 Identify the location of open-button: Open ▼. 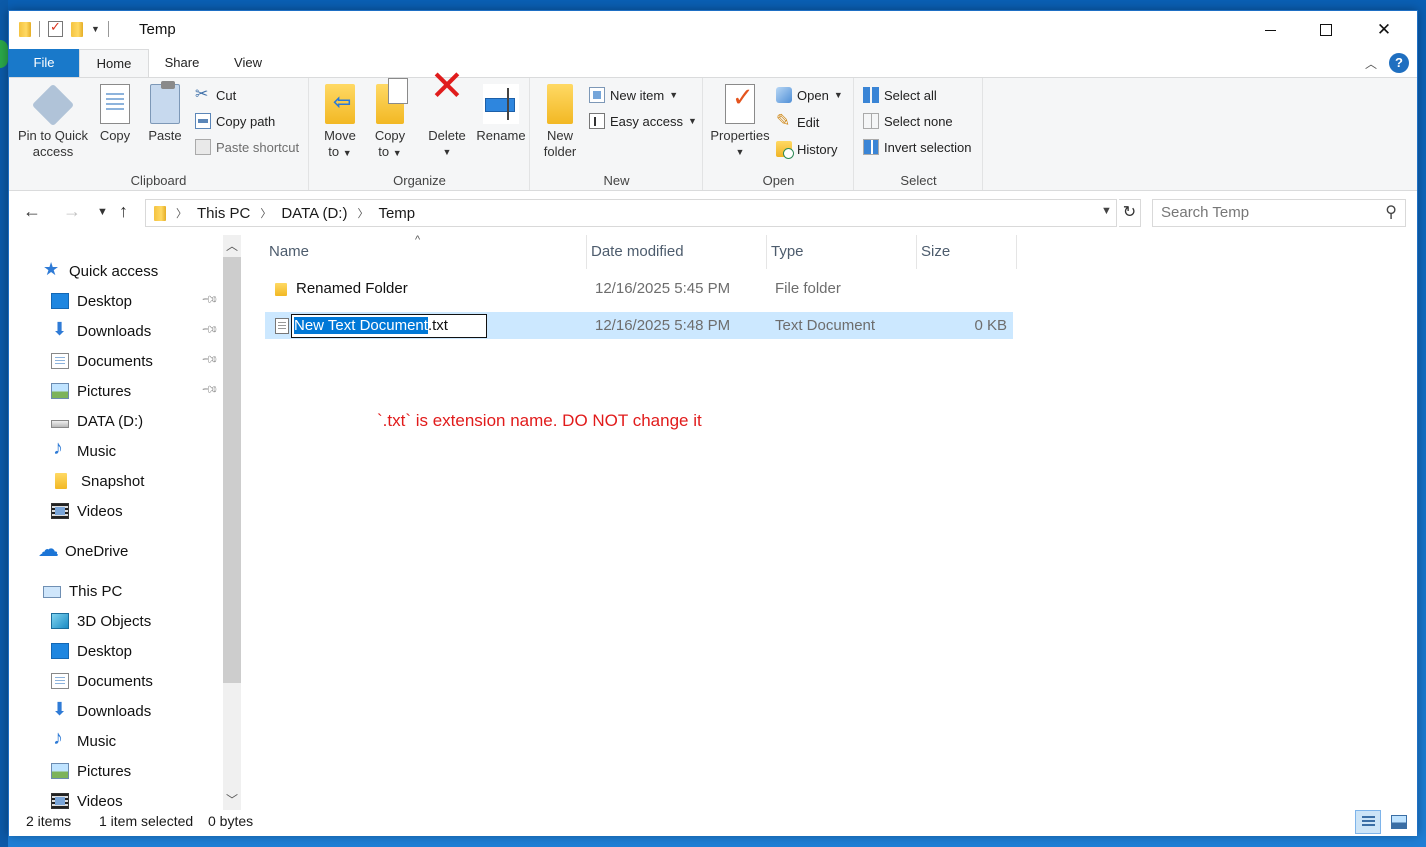
(809, 95).